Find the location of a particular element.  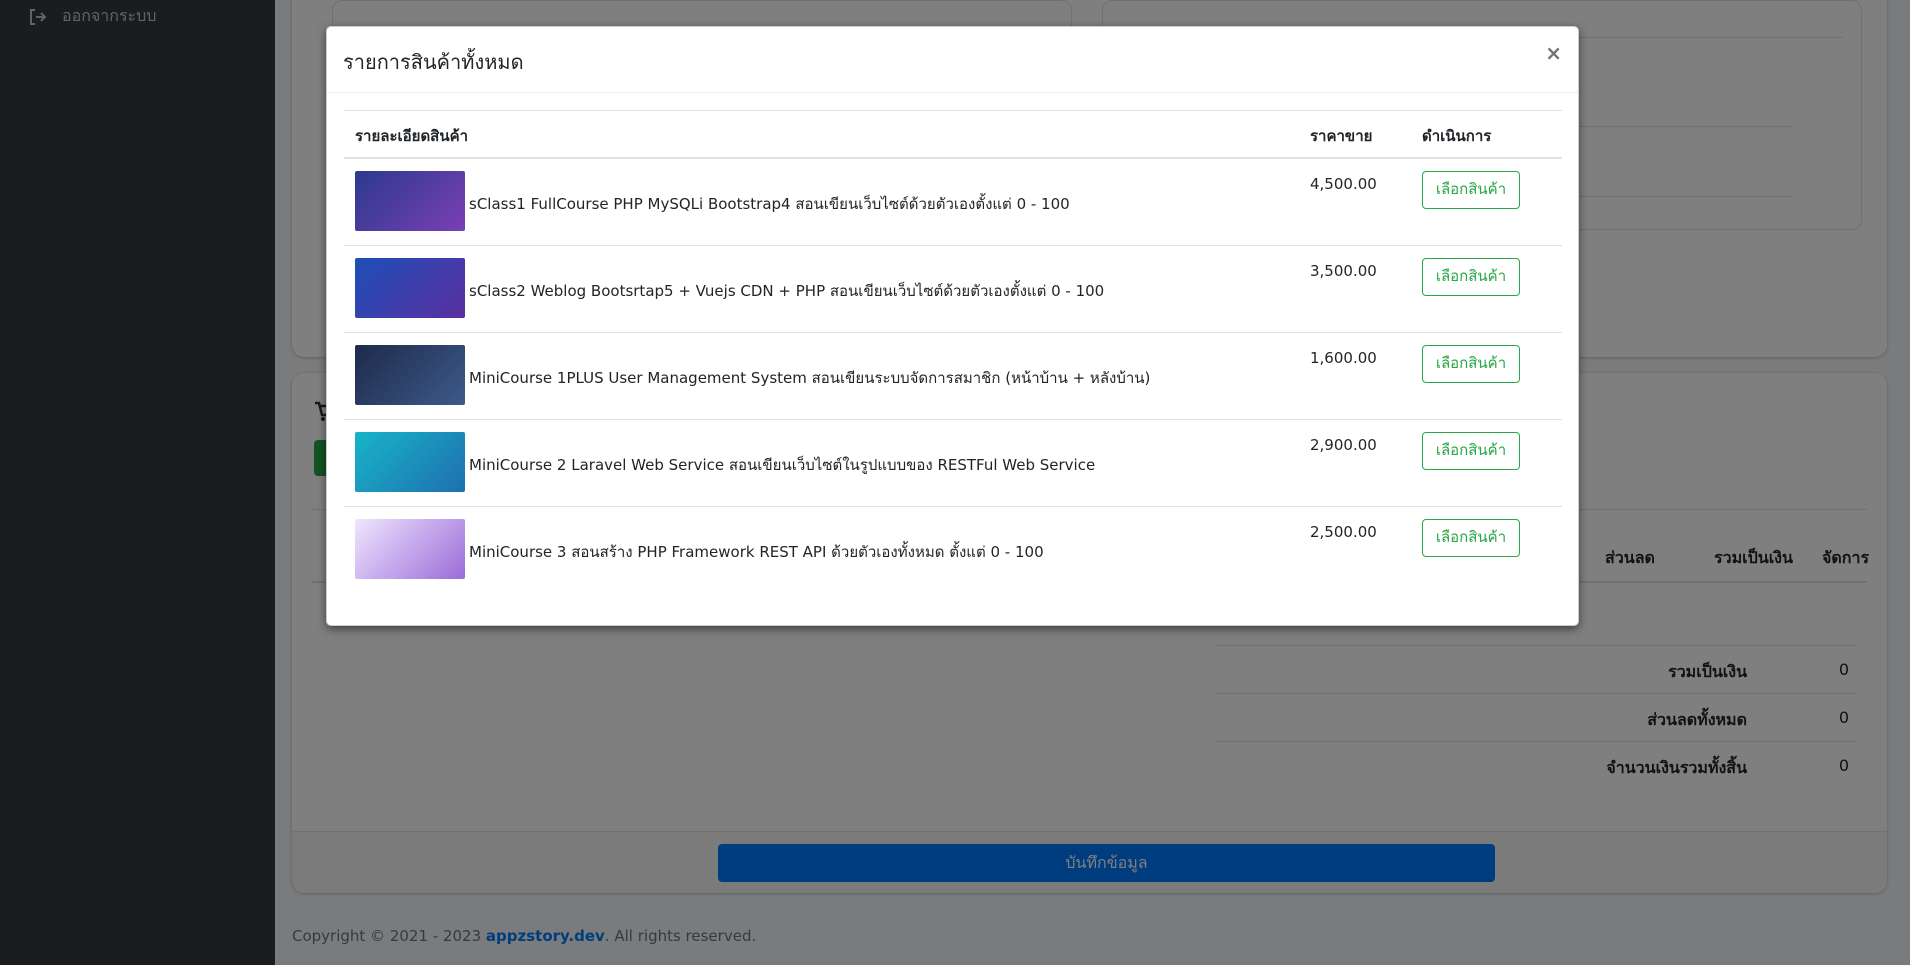

th-action: ดำเนินการ is located at coordinates (1457, 136).